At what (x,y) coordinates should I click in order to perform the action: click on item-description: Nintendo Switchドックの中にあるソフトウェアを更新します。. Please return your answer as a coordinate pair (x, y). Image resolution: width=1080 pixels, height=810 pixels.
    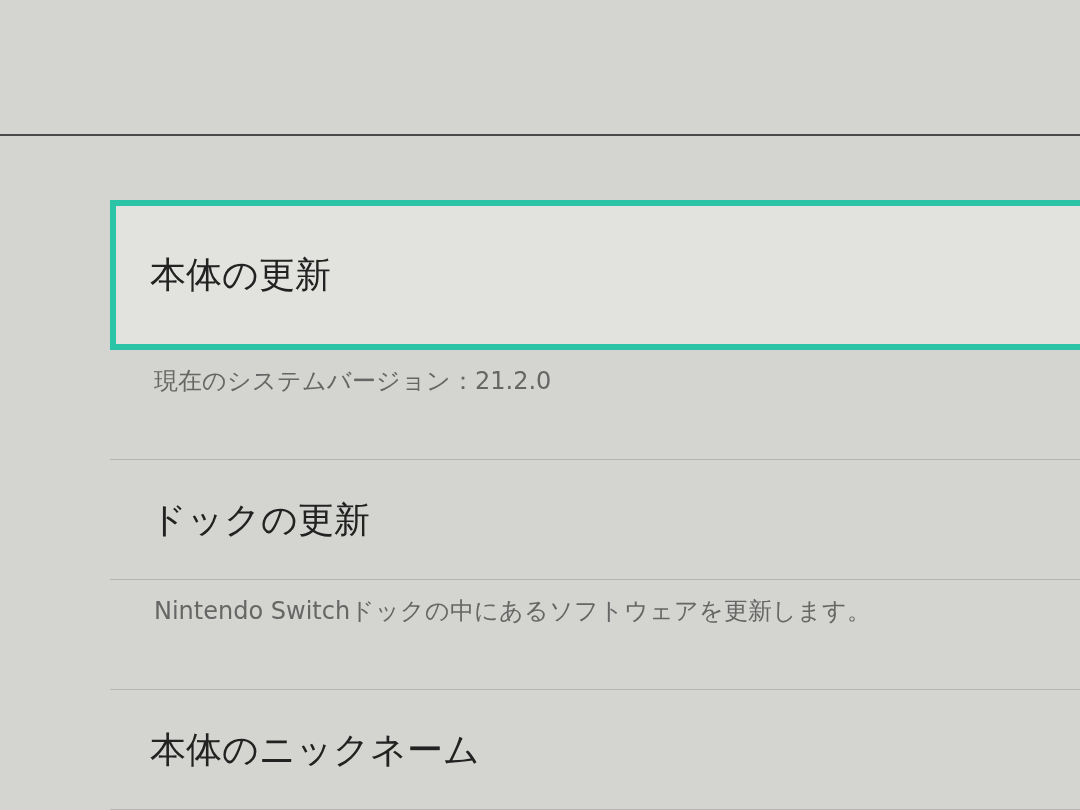
    Looking at the image, I should click on (513, 611).